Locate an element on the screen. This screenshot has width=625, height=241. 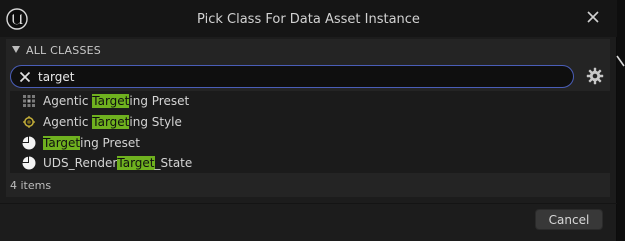
dialog-title: Pick Class For Data Asset Instance is located at coordinates (308, 19).